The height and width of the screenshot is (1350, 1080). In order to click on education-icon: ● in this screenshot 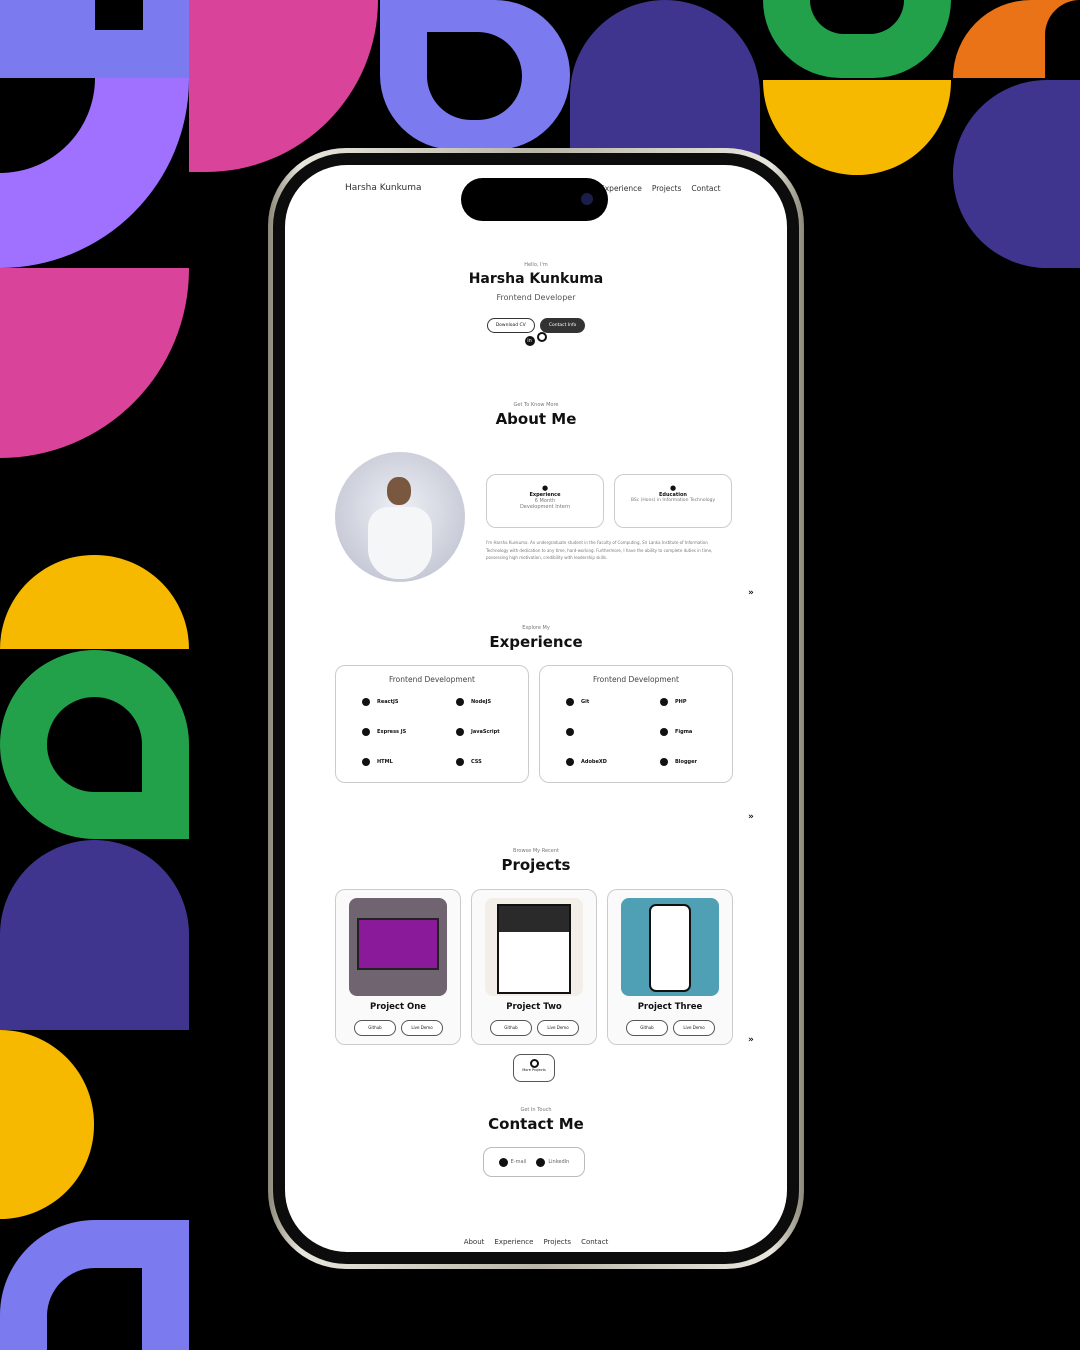, I will do `click(673, 488)`.